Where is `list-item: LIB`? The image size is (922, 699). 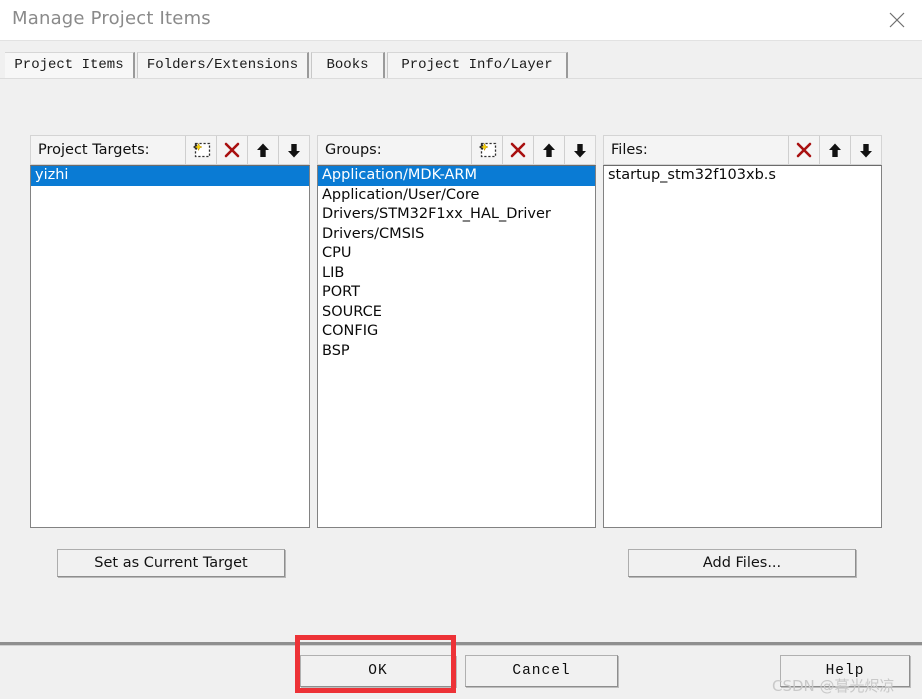
list-item: LIB is located at coordinates (456, 274).